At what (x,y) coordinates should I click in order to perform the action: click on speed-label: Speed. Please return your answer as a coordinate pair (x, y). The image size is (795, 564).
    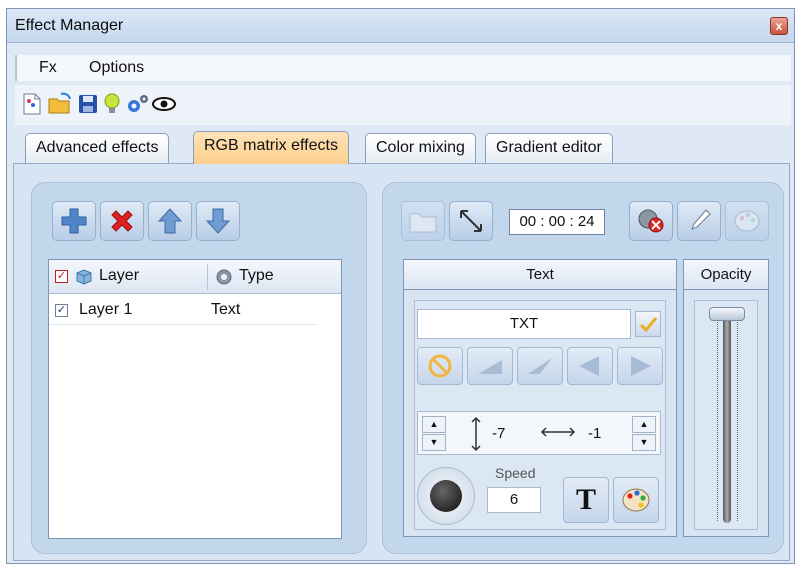
    Looking at the image, I should click on (515, 473).